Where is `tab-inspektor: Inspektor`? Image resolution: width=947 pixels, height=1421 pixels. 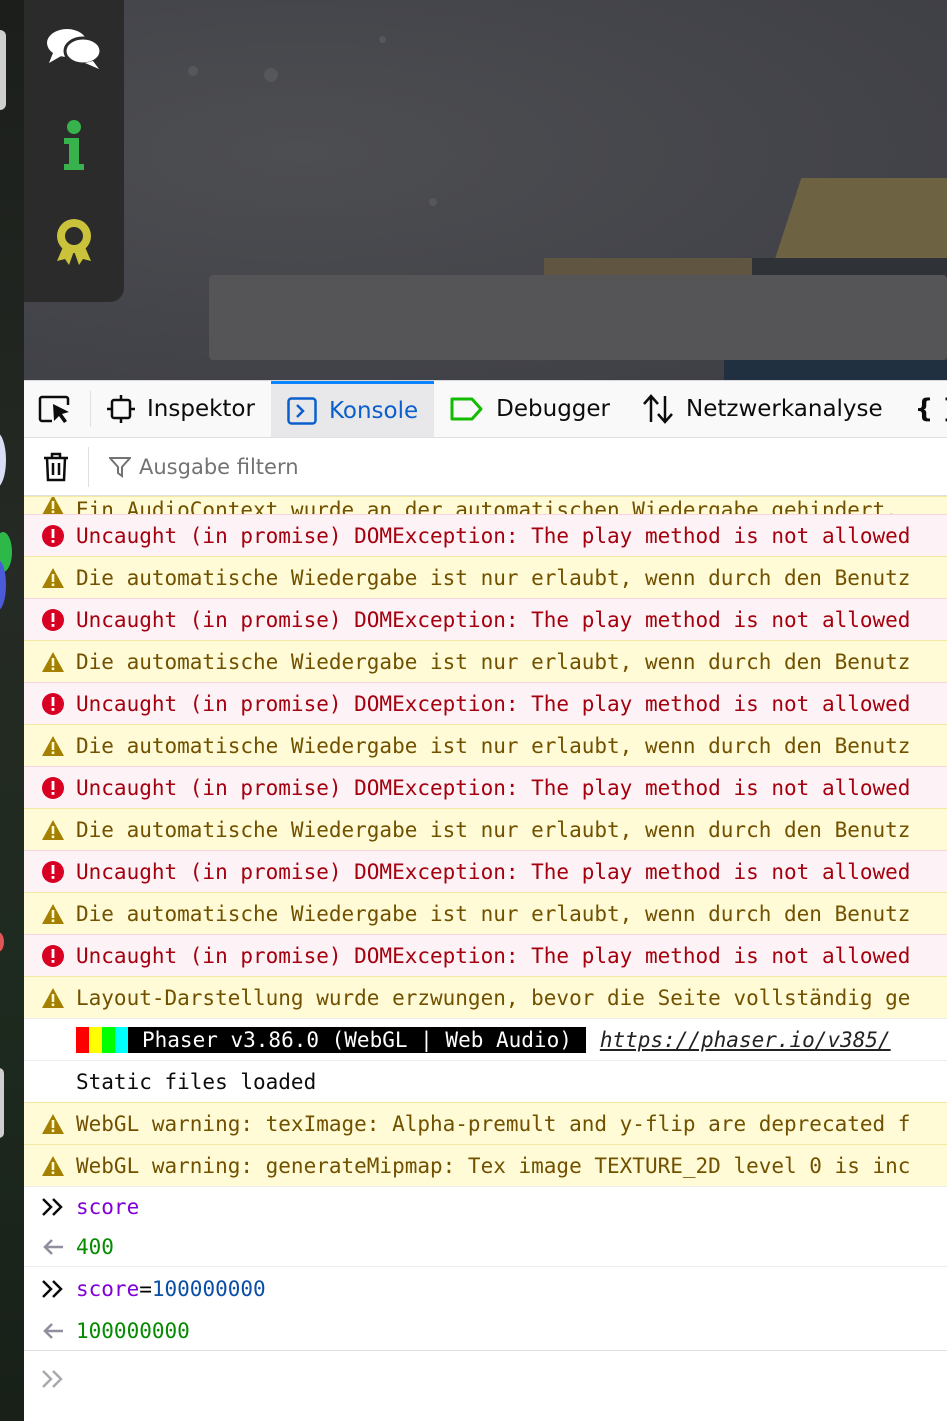
tab-inspektor: Inspektor is located at coordinates (181, 409).